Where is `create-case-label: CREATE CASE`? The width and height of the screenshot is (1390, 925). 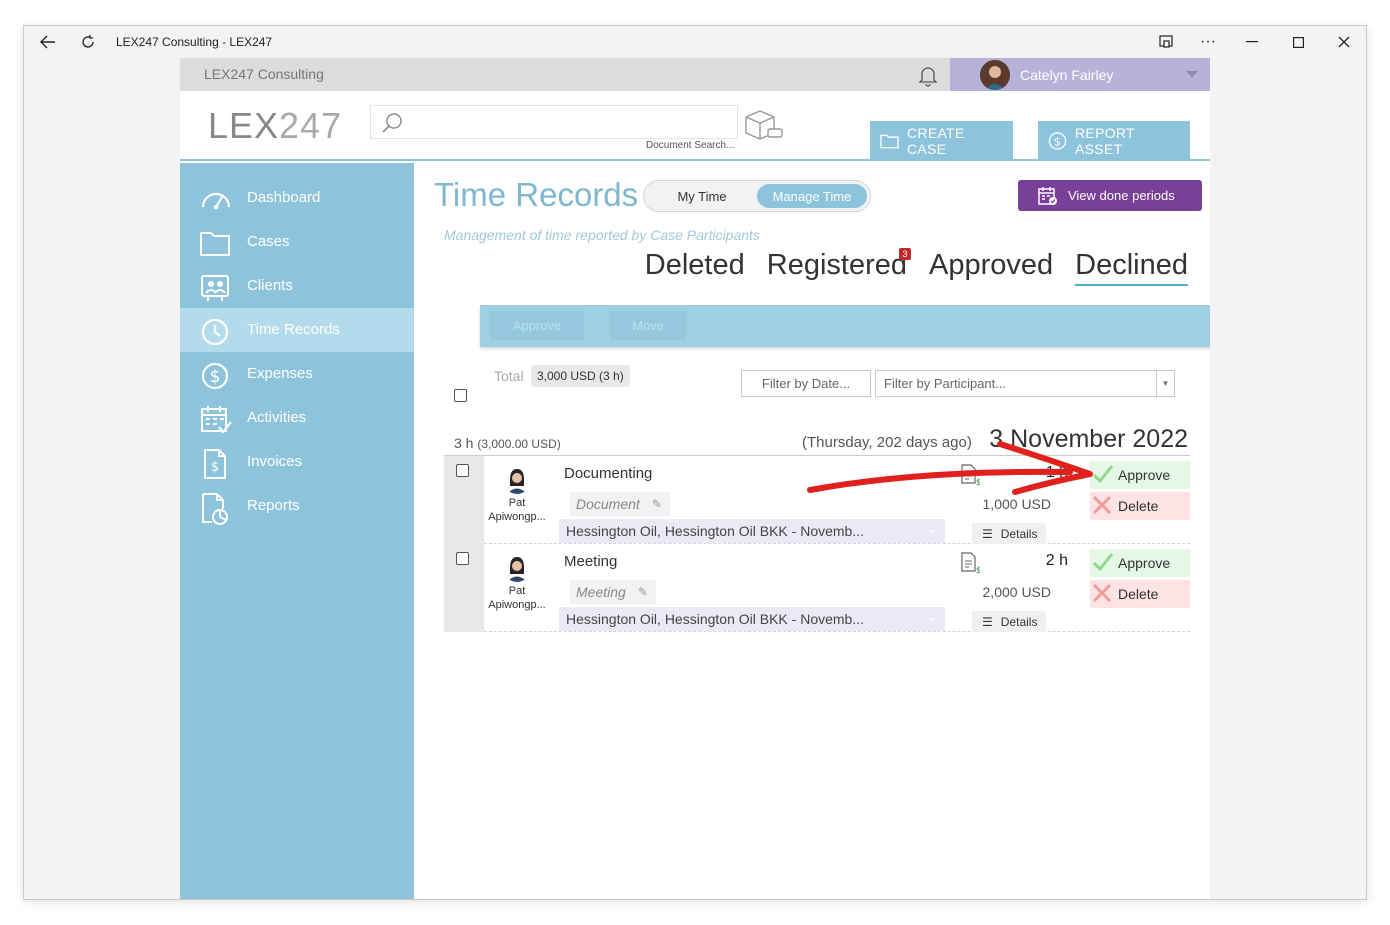 create-case-label: CREATE CASE is located at coordinates (936, 141).